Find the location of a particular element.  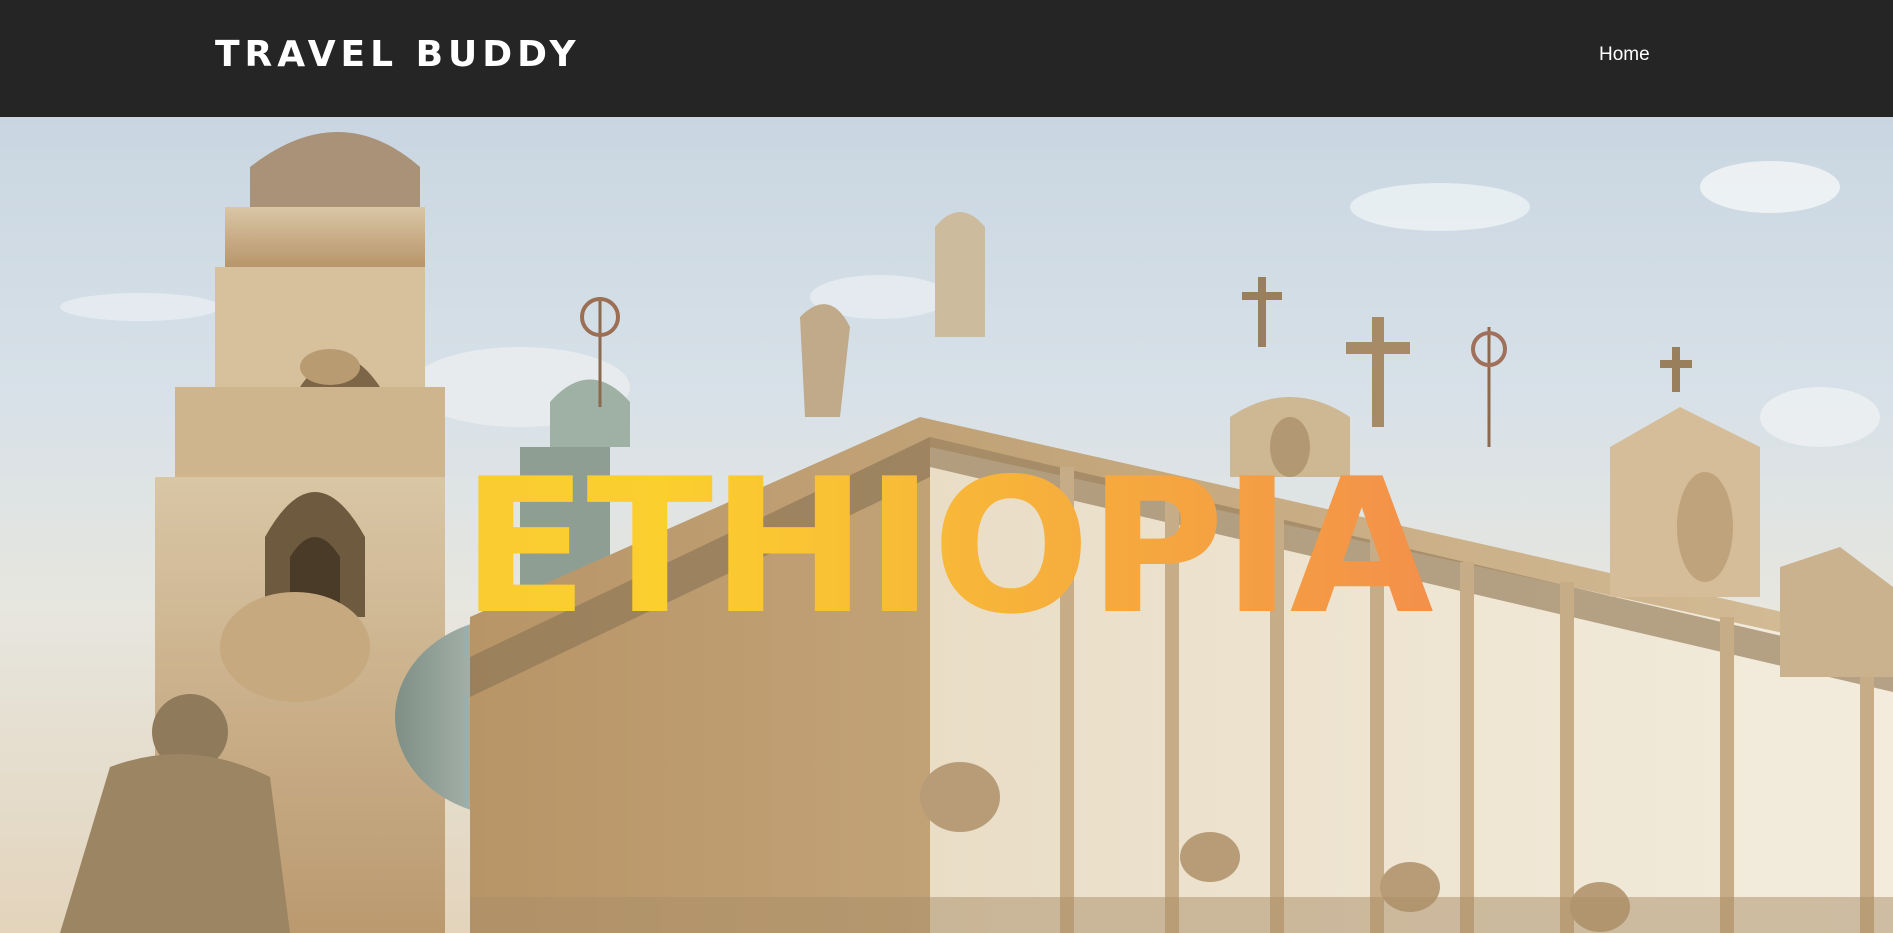

top-navbar: TRAVEL BUDDY Home is located at coordinates (946, 58).